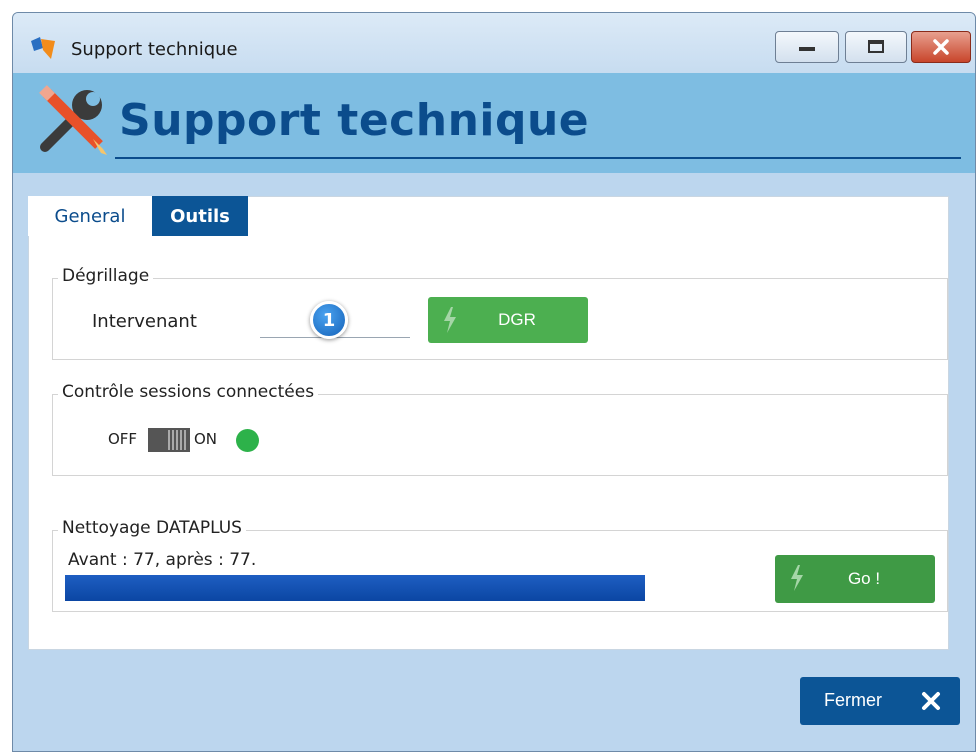 The width and height of the screenshot is (978, 752). I want to click on maximize-button, so click(876, 47).